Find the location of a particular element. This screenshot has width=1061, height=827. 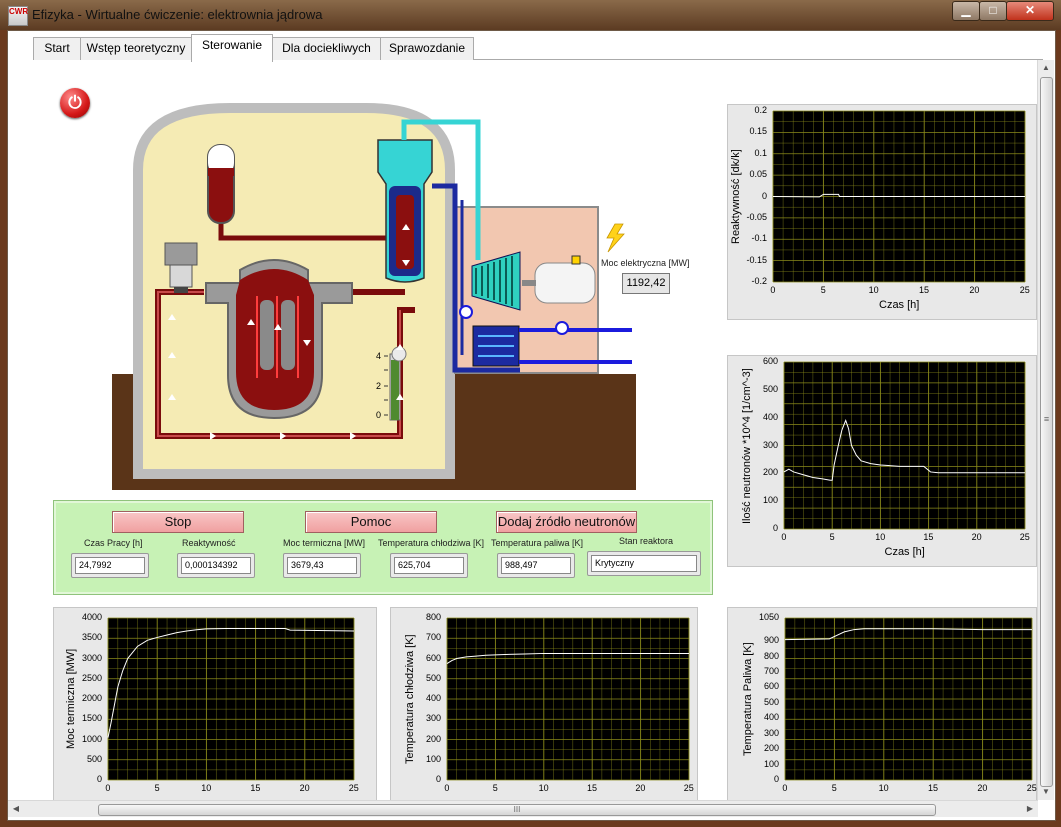

neutrons-x-axis-label: Czas [h] is located at coordinates (904, 552).